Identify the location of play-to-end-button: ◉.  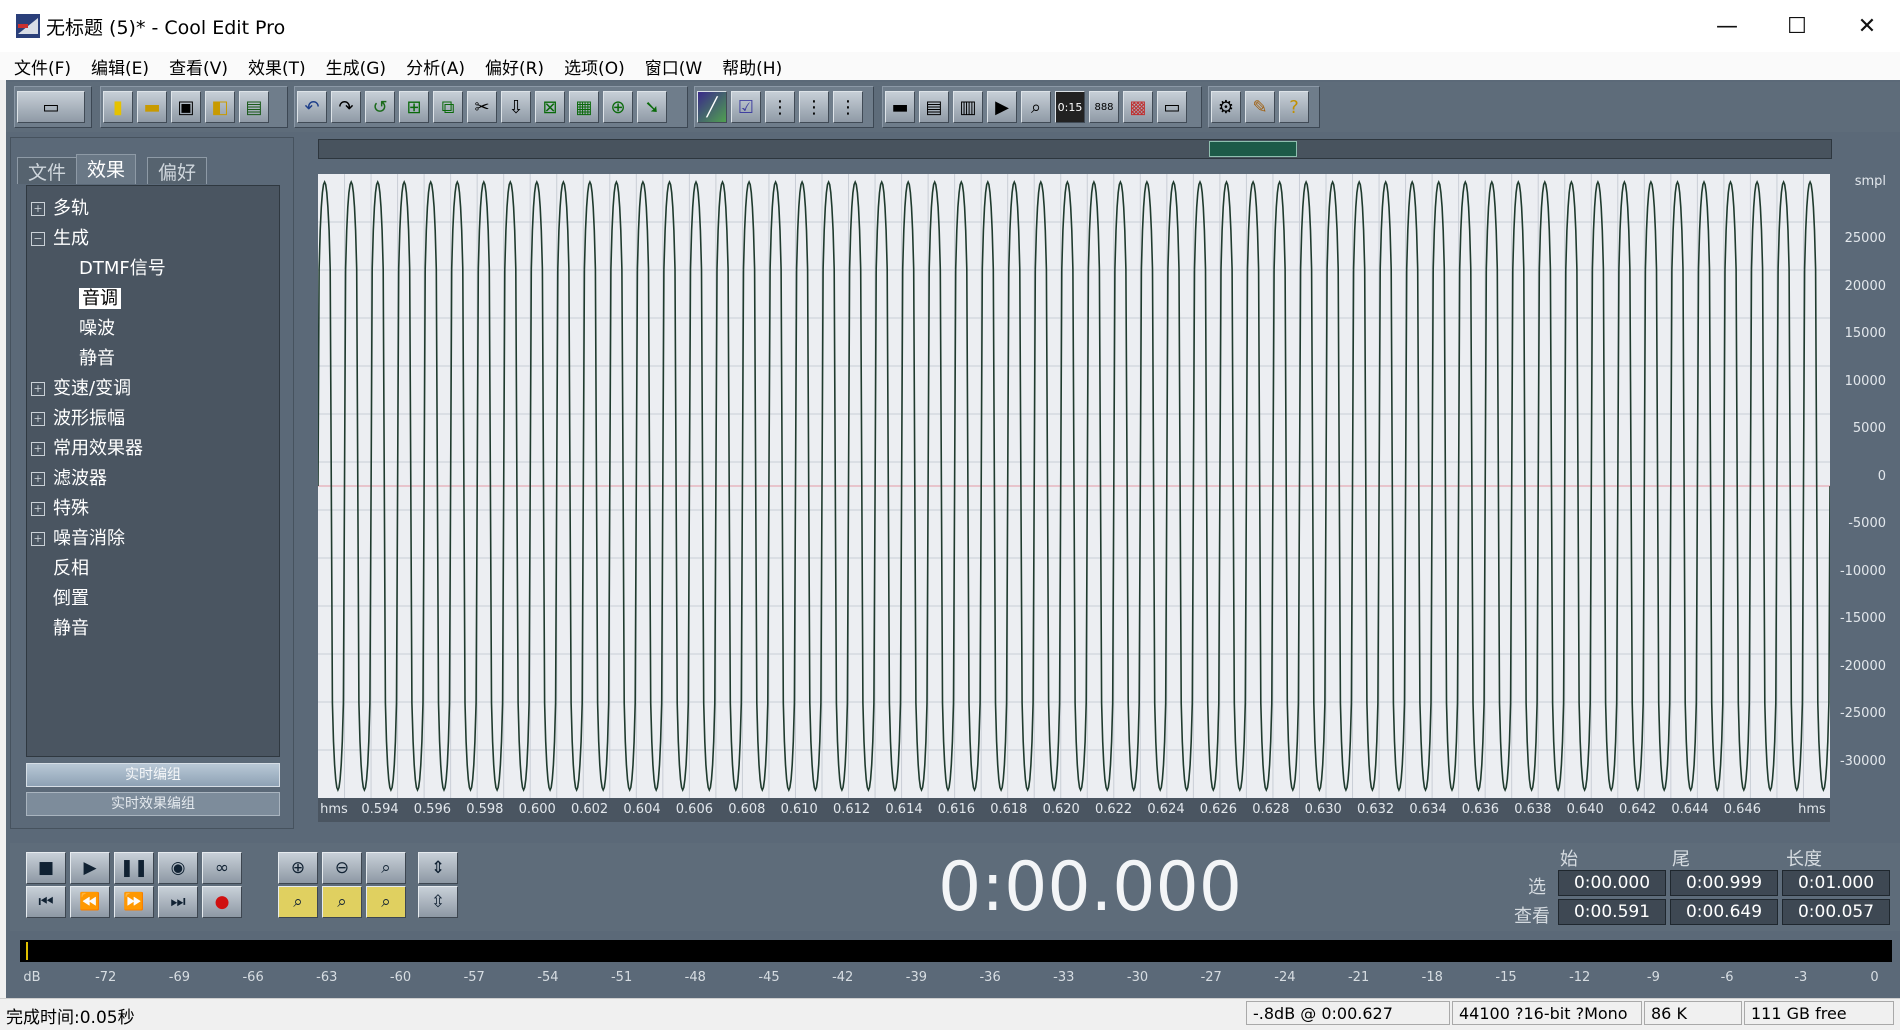
(178, 868).